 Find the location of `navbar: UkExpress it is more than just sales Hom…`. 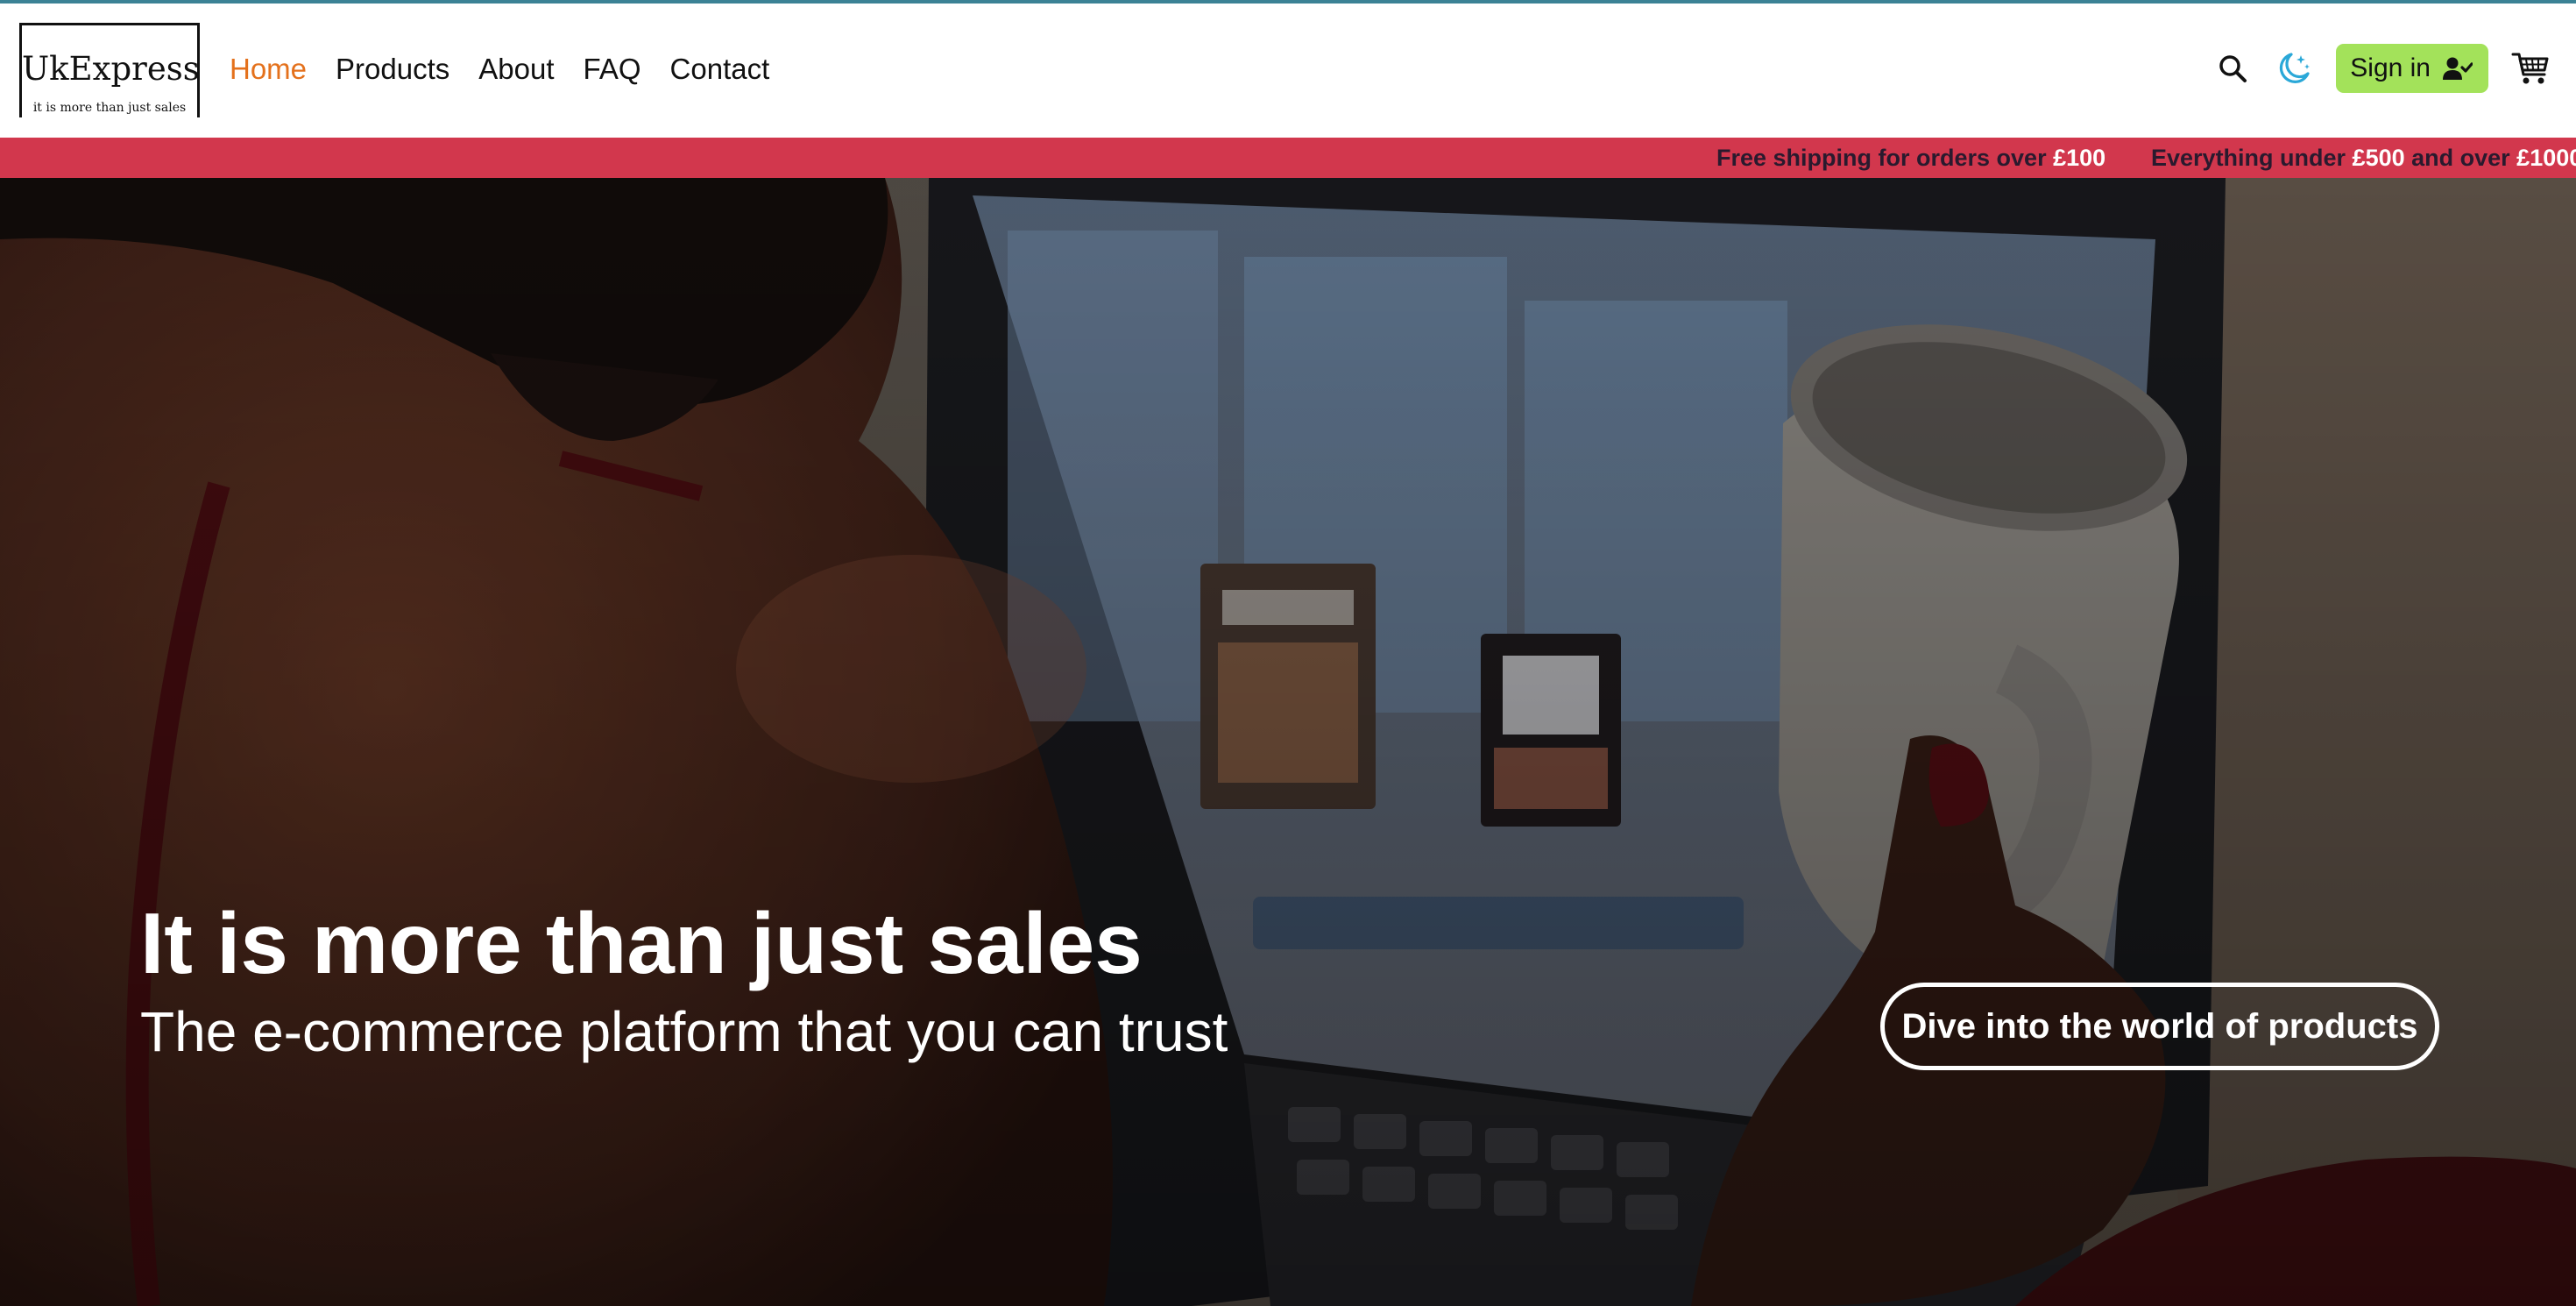

navbar: UkExpress it is more than just sales Hom… is located at coordinates (1288, 71).